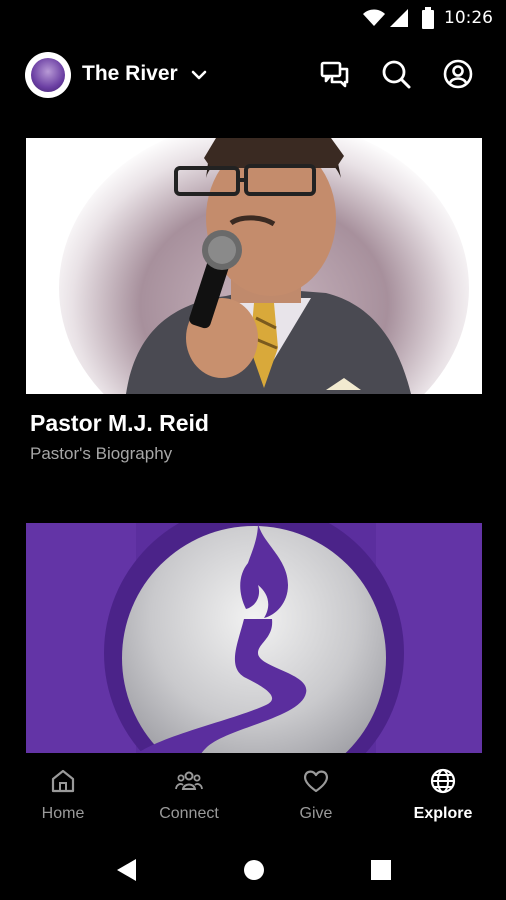  I want to click on home-circle-icon, so click(254, 870).